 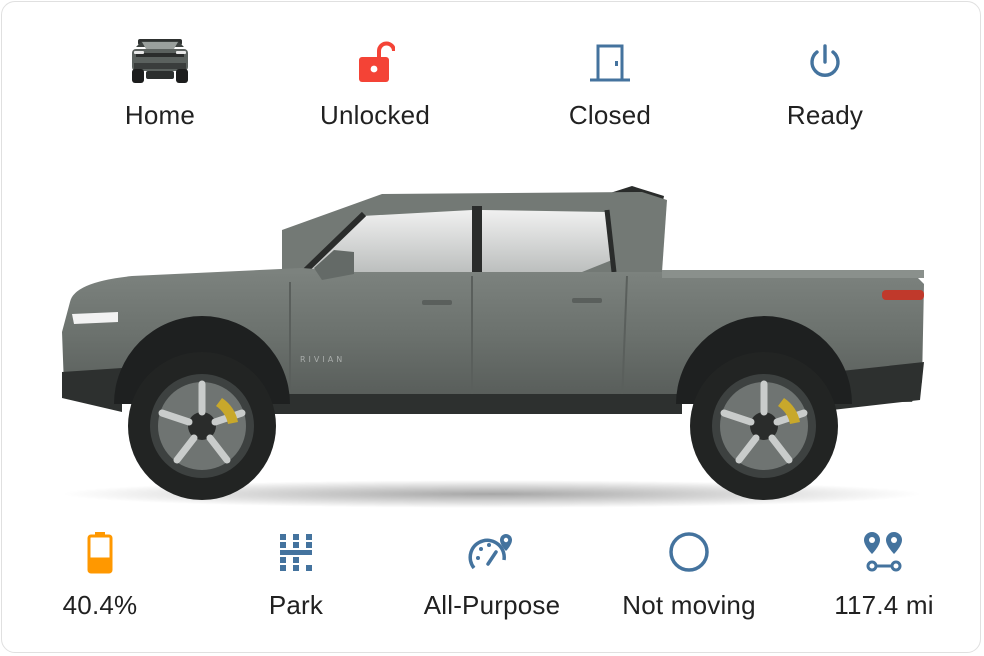 I want to click on doors-status: Closed, so click(x=610, y=85).